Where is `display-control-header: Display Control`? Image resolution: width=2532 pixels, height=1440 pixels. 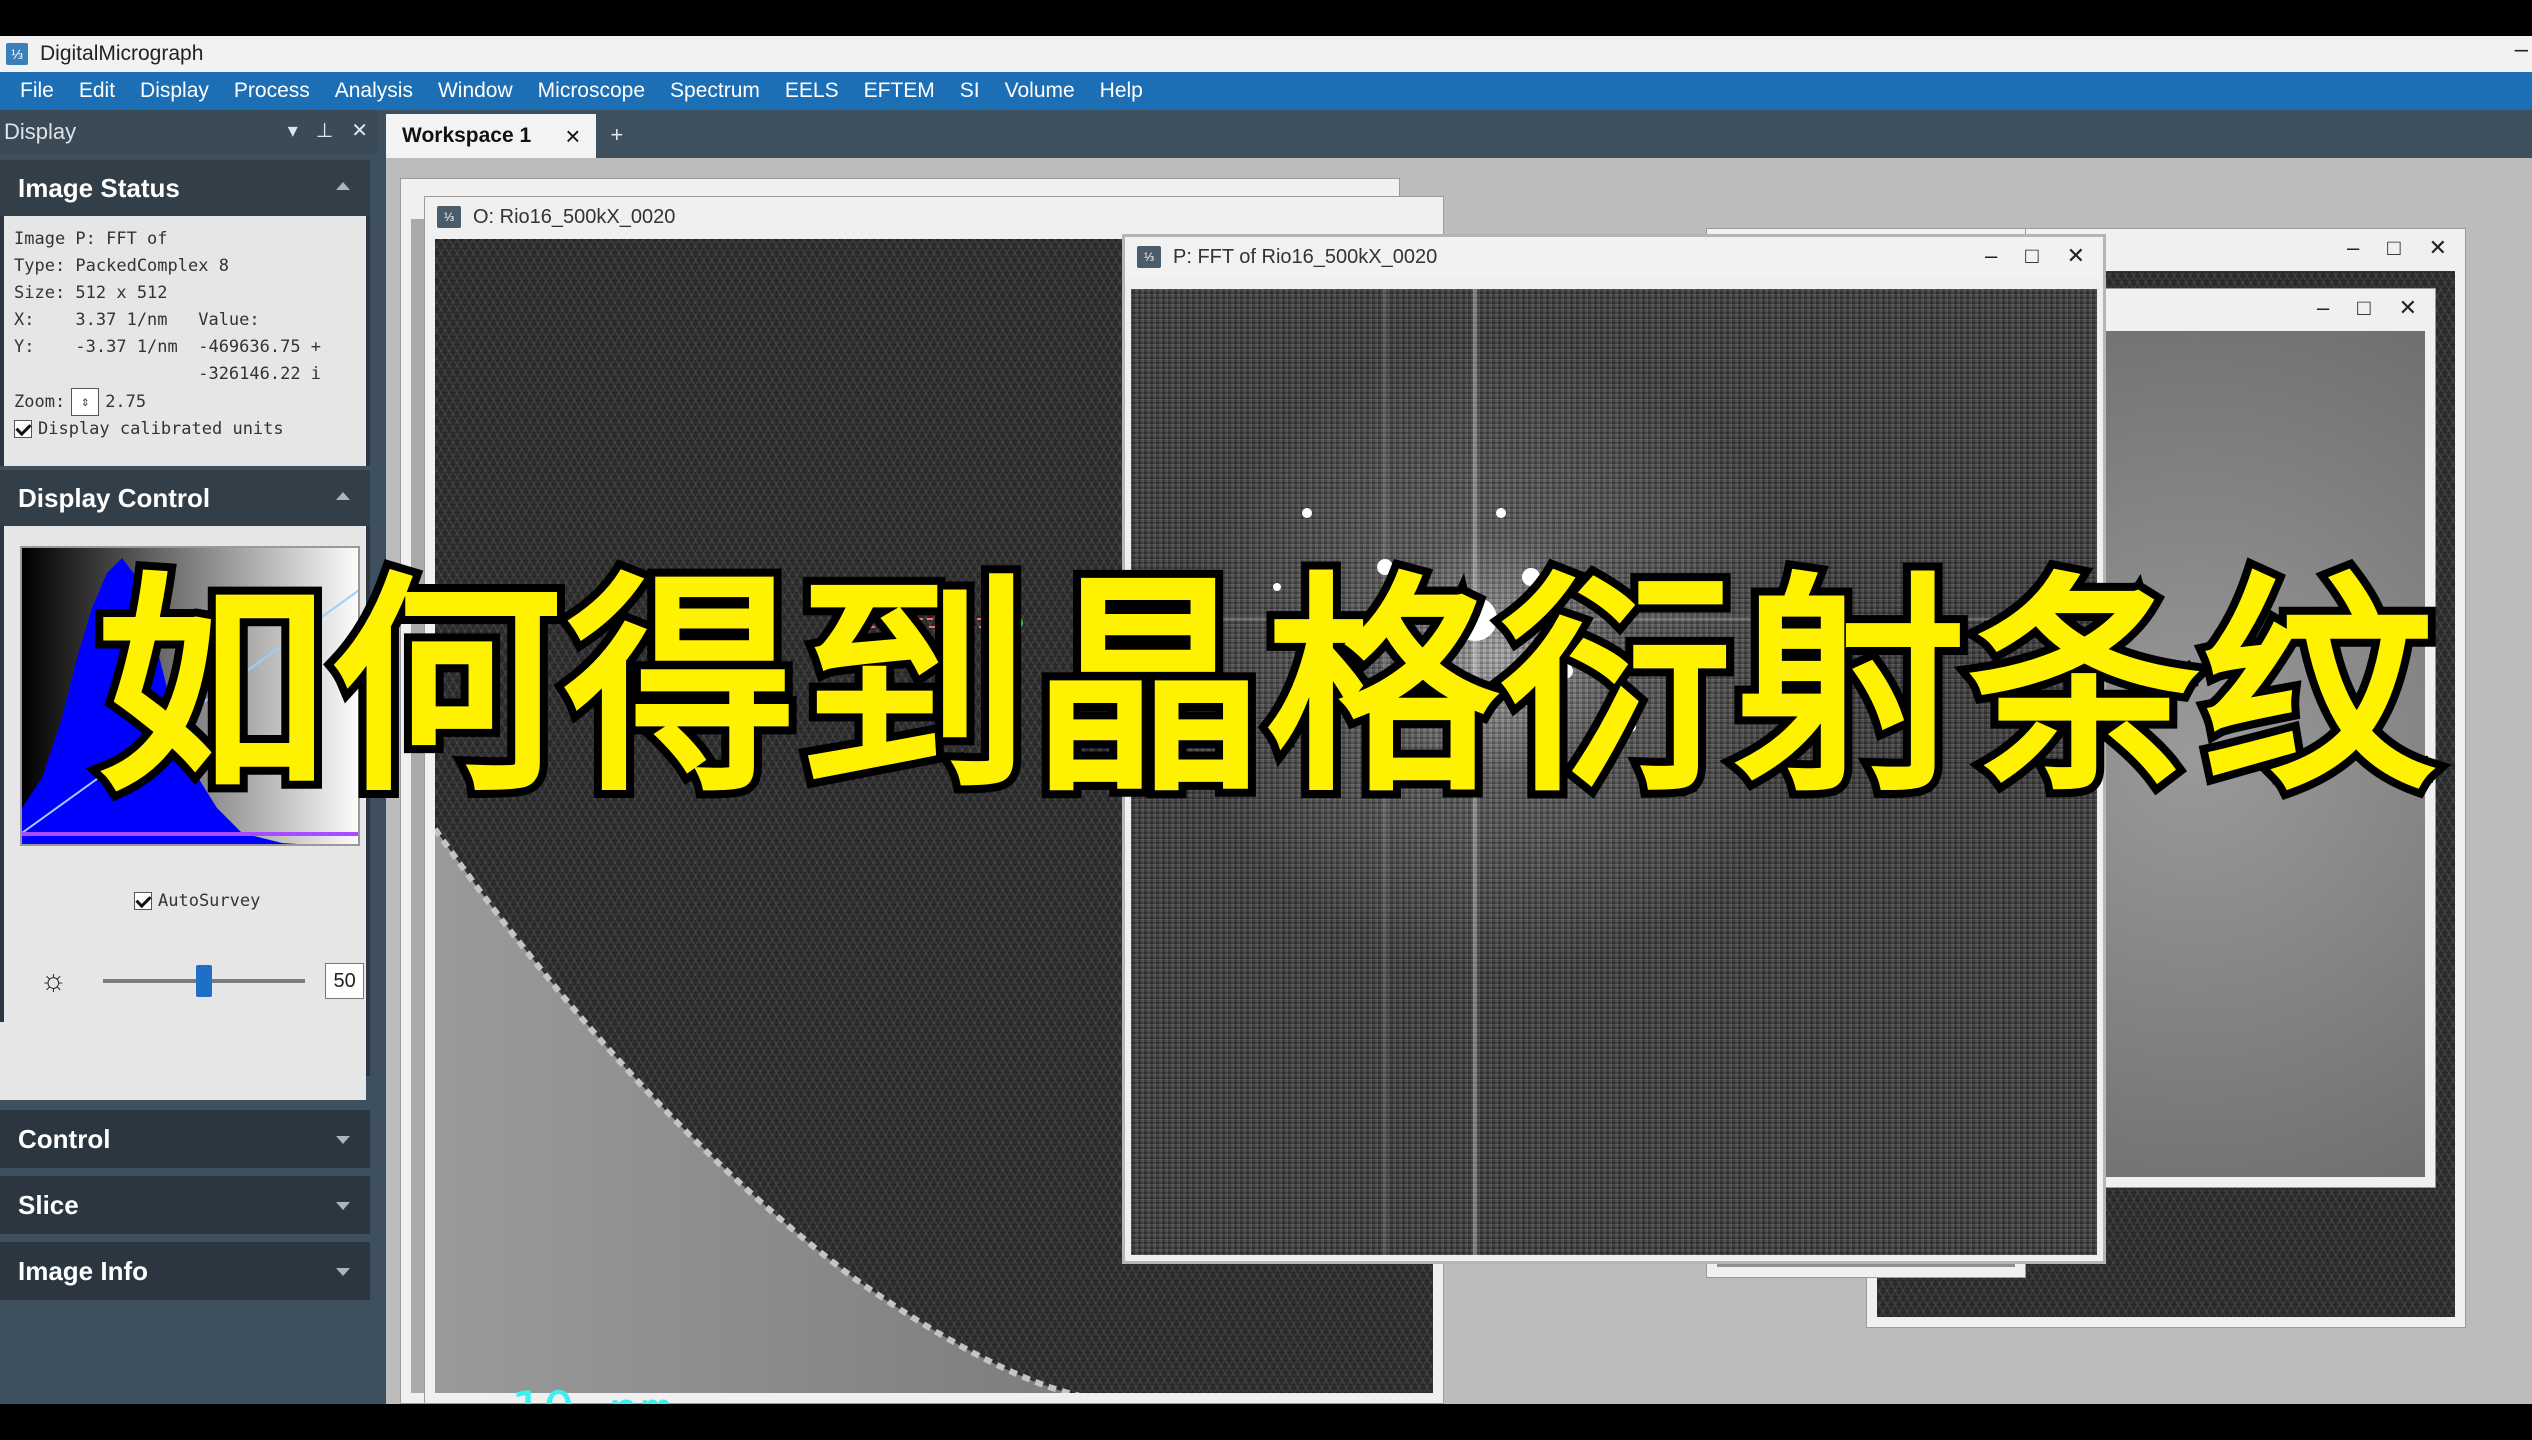 display-control-header: Display Control is located at coordinates (185, 498).